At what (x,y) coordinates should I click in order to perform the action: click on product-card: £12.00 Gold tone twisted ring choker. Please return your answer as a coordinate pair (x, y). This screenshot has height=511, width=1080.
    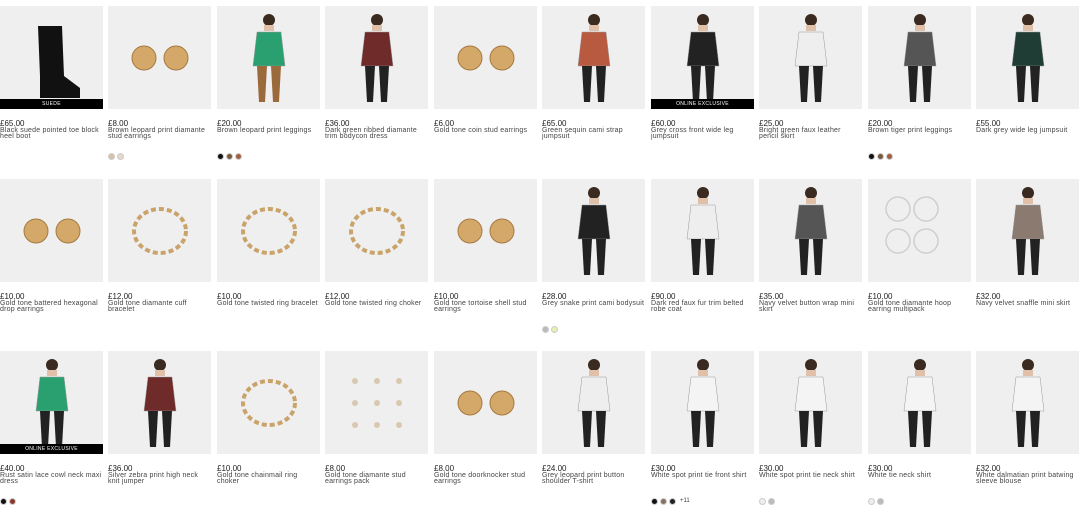
    Looking at the image, I should click on (376, 259).